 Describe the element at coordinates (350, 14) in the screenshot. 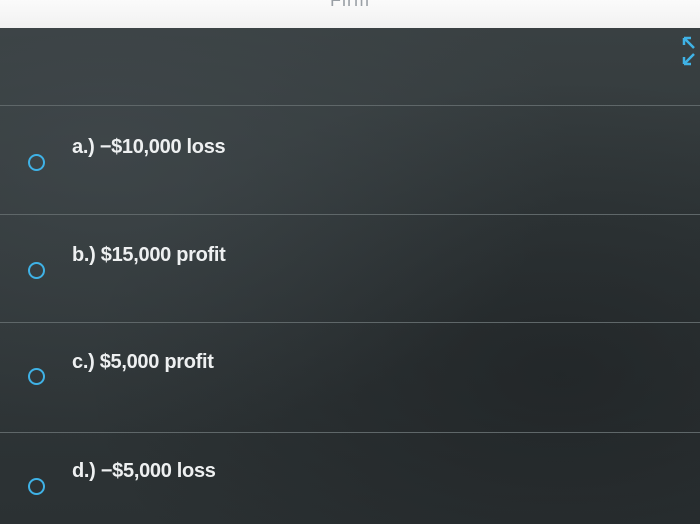

I see `top-bar: Firm` at that location.